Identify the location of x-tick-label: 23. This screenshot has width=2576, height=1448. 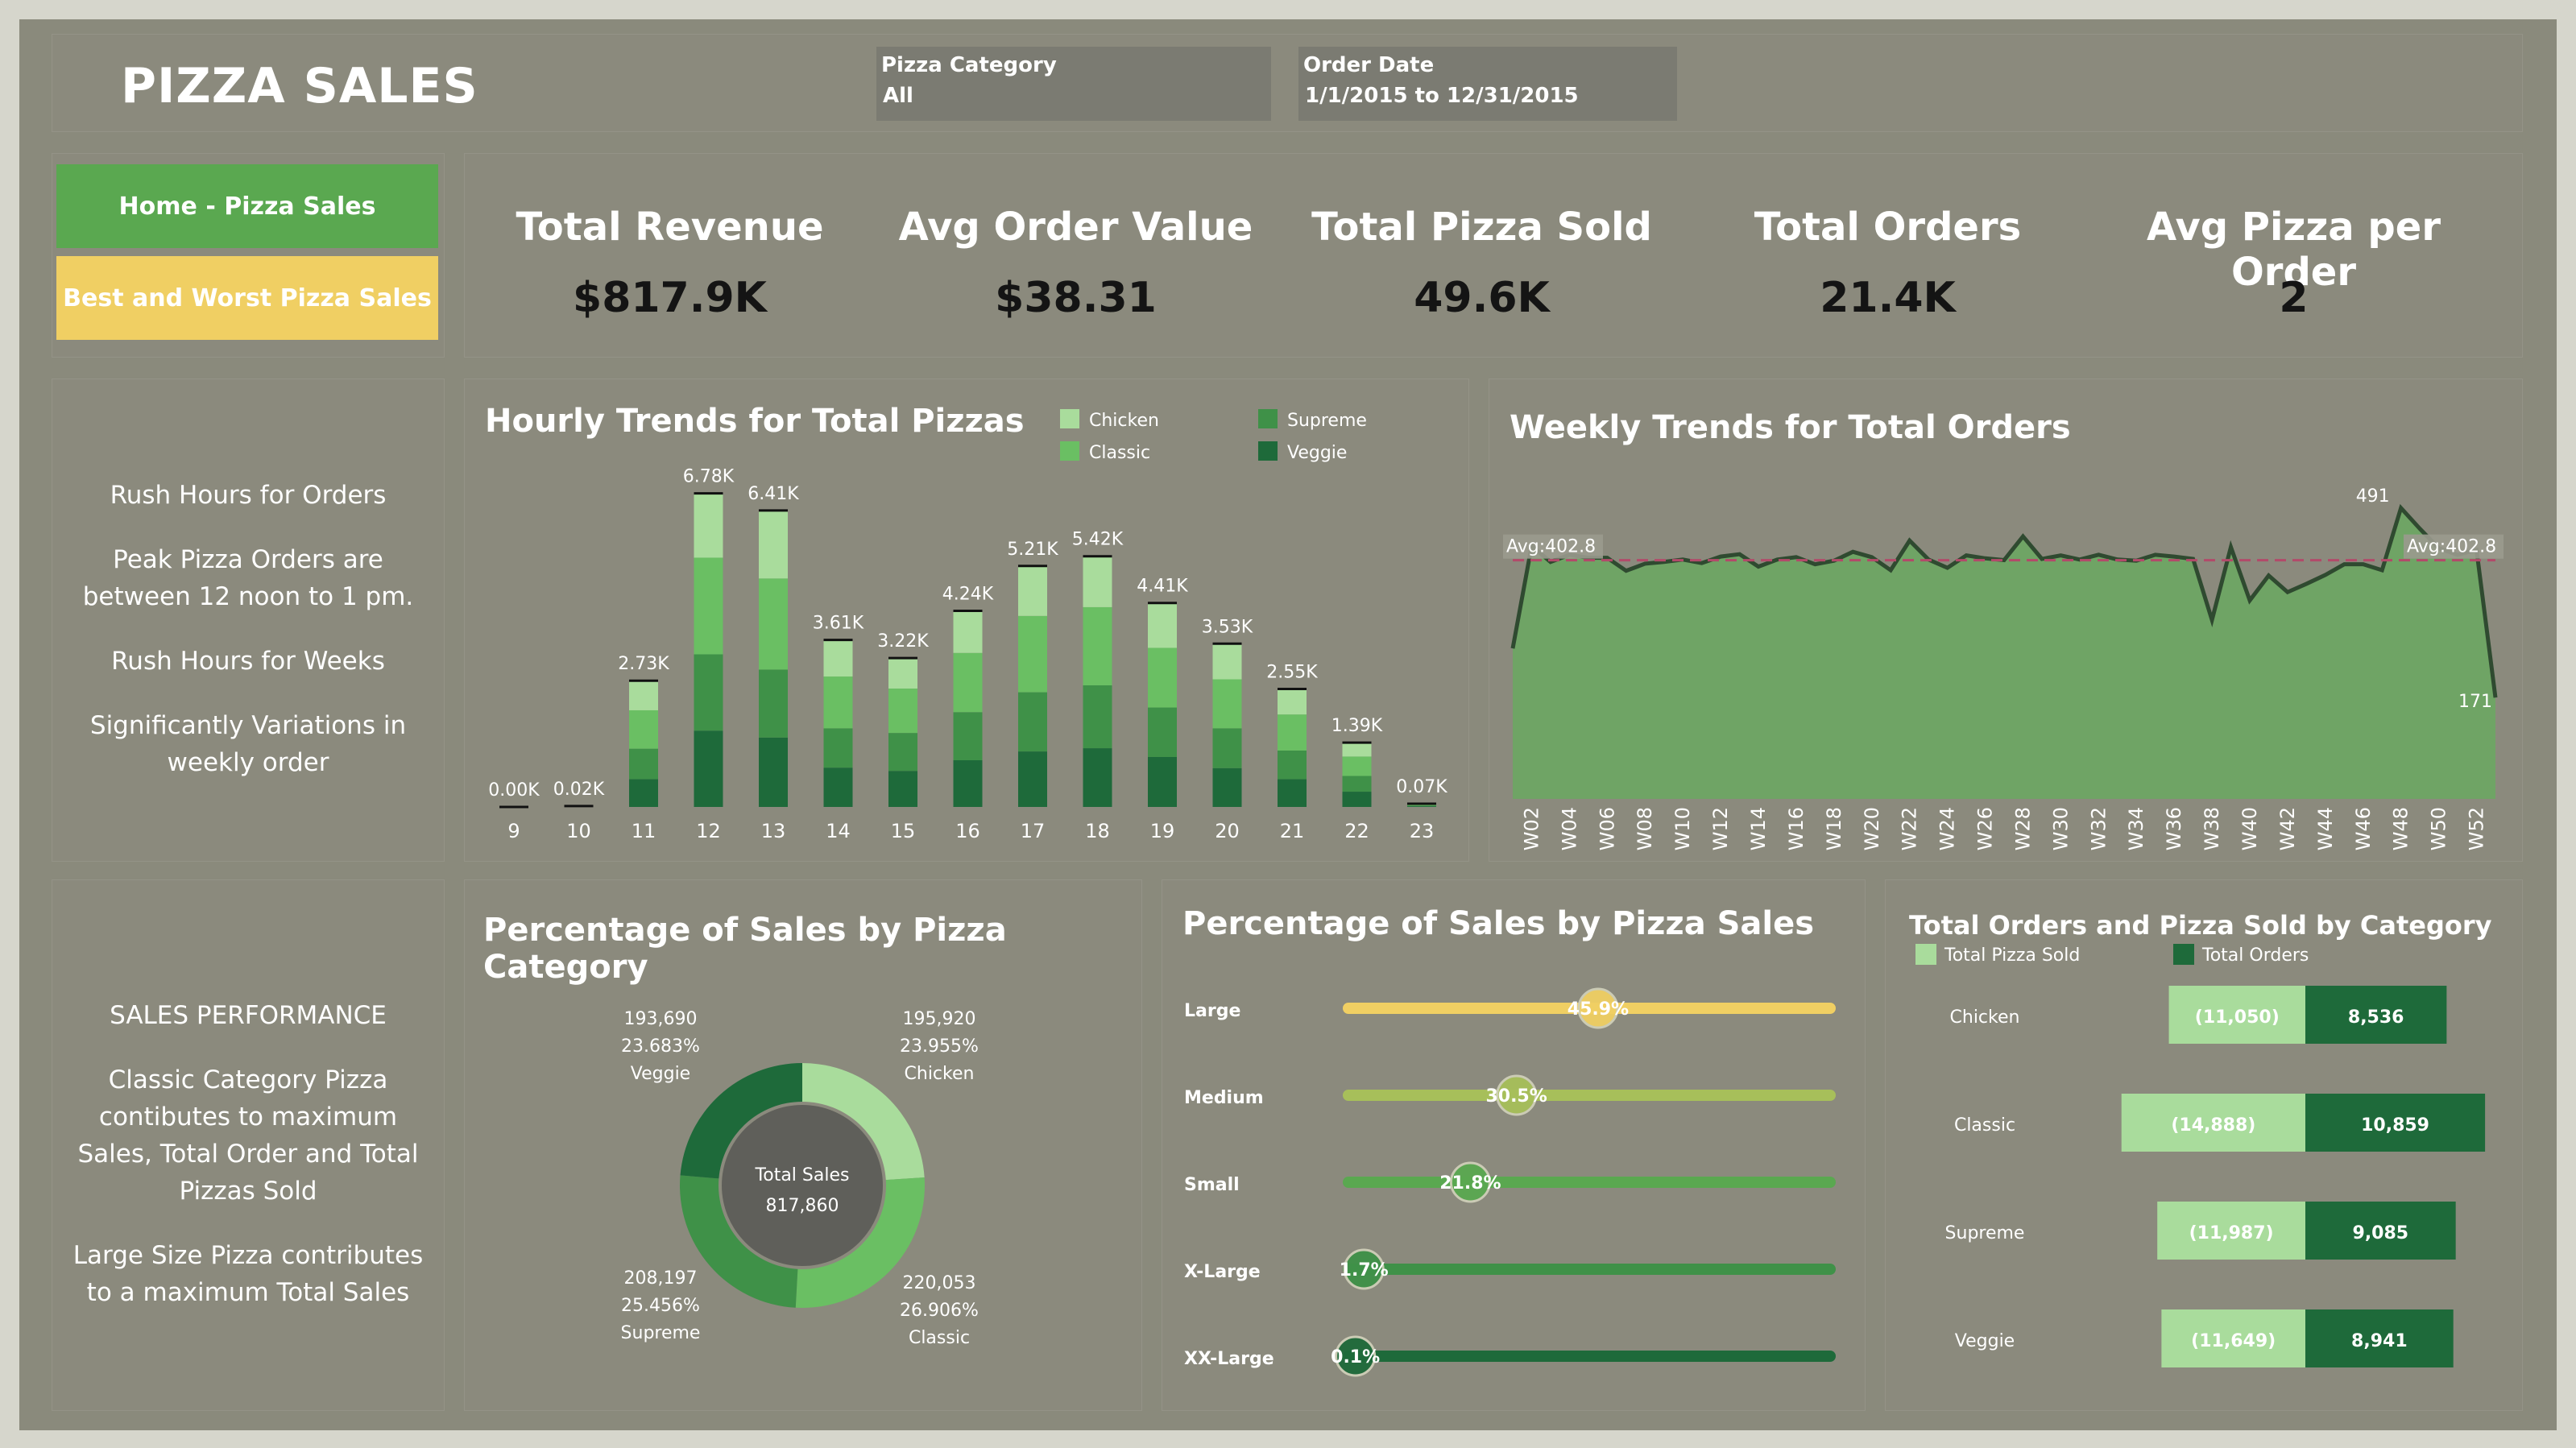
(1422, 831).